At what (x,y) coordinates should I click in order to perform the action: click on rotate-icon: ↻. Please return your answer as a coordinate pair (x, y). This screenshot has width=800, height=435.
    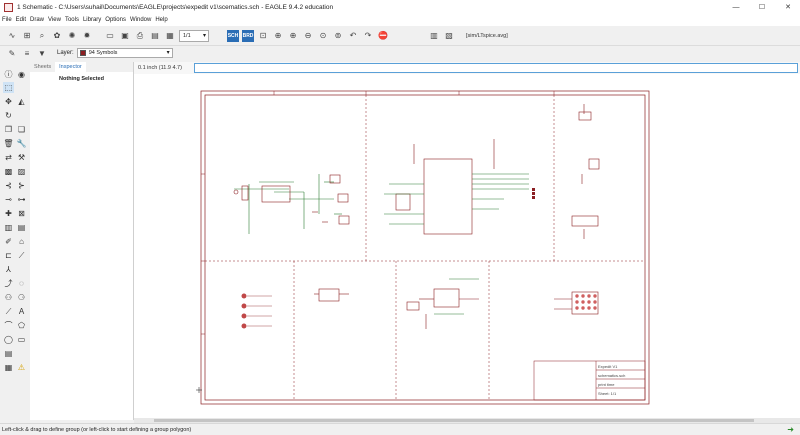
    Looking at the image, I should click on (8, 115).